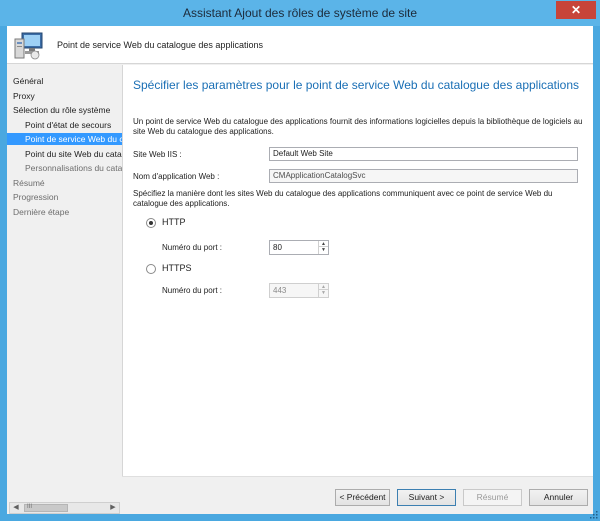  I want to click on iis-website-field: Default Web Site, so click(423, 154).